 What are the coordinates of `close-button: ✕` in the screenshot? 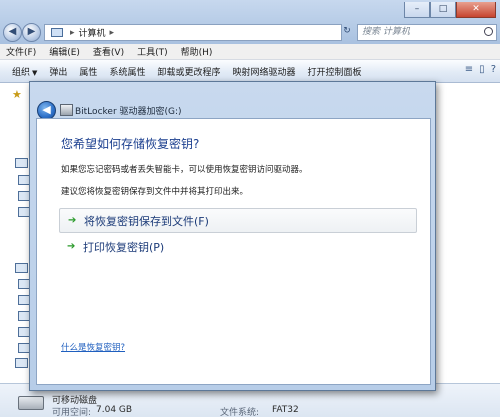 It's located at (476, 10).